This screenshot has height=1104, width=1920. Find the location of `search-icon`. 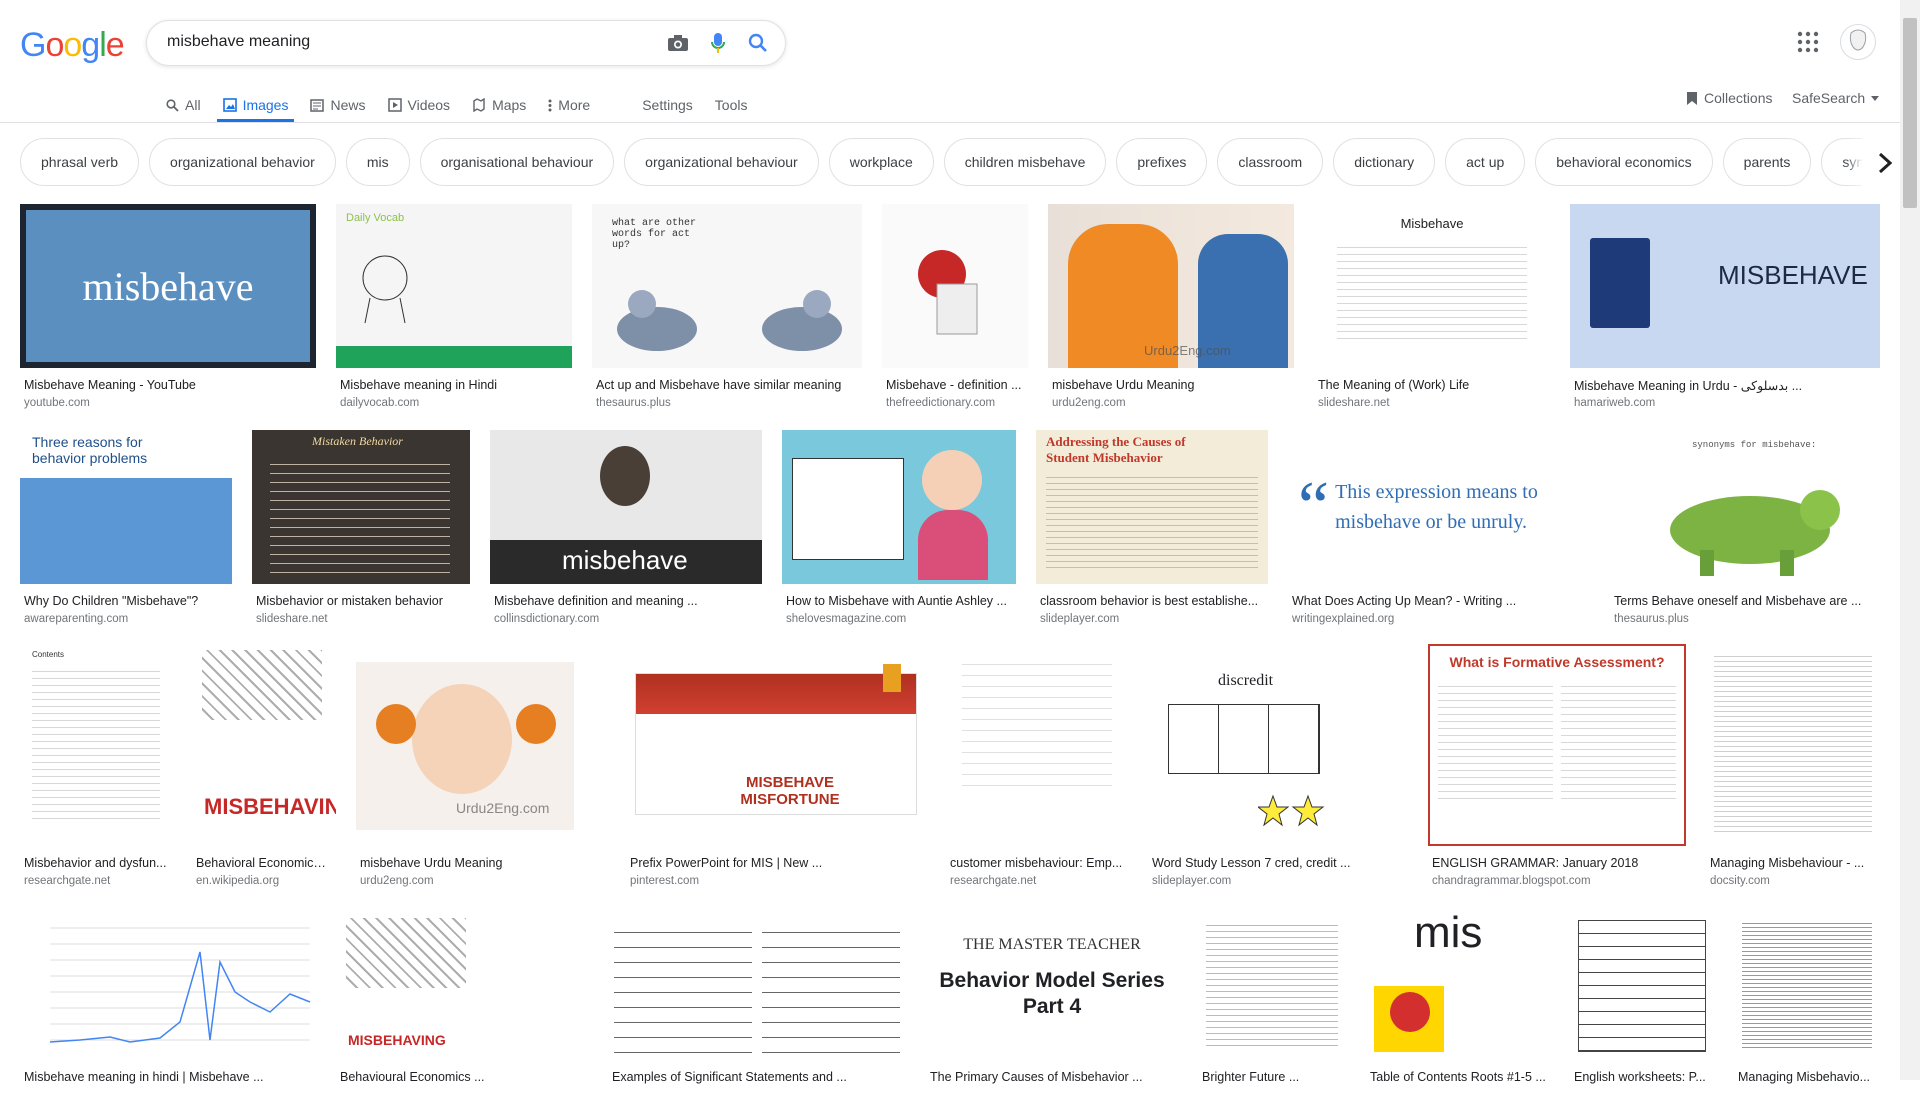

search-icon is located at coordinates (758, 43).